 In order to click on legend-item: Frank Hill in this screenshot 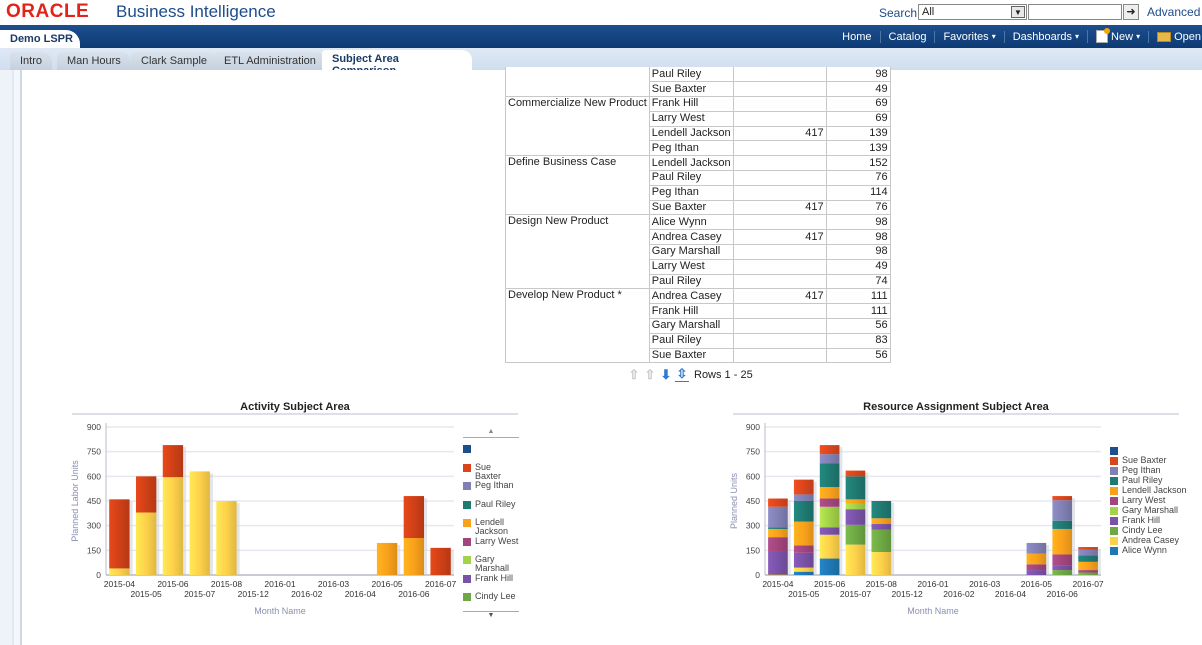, I will do `click(491, 583)`.